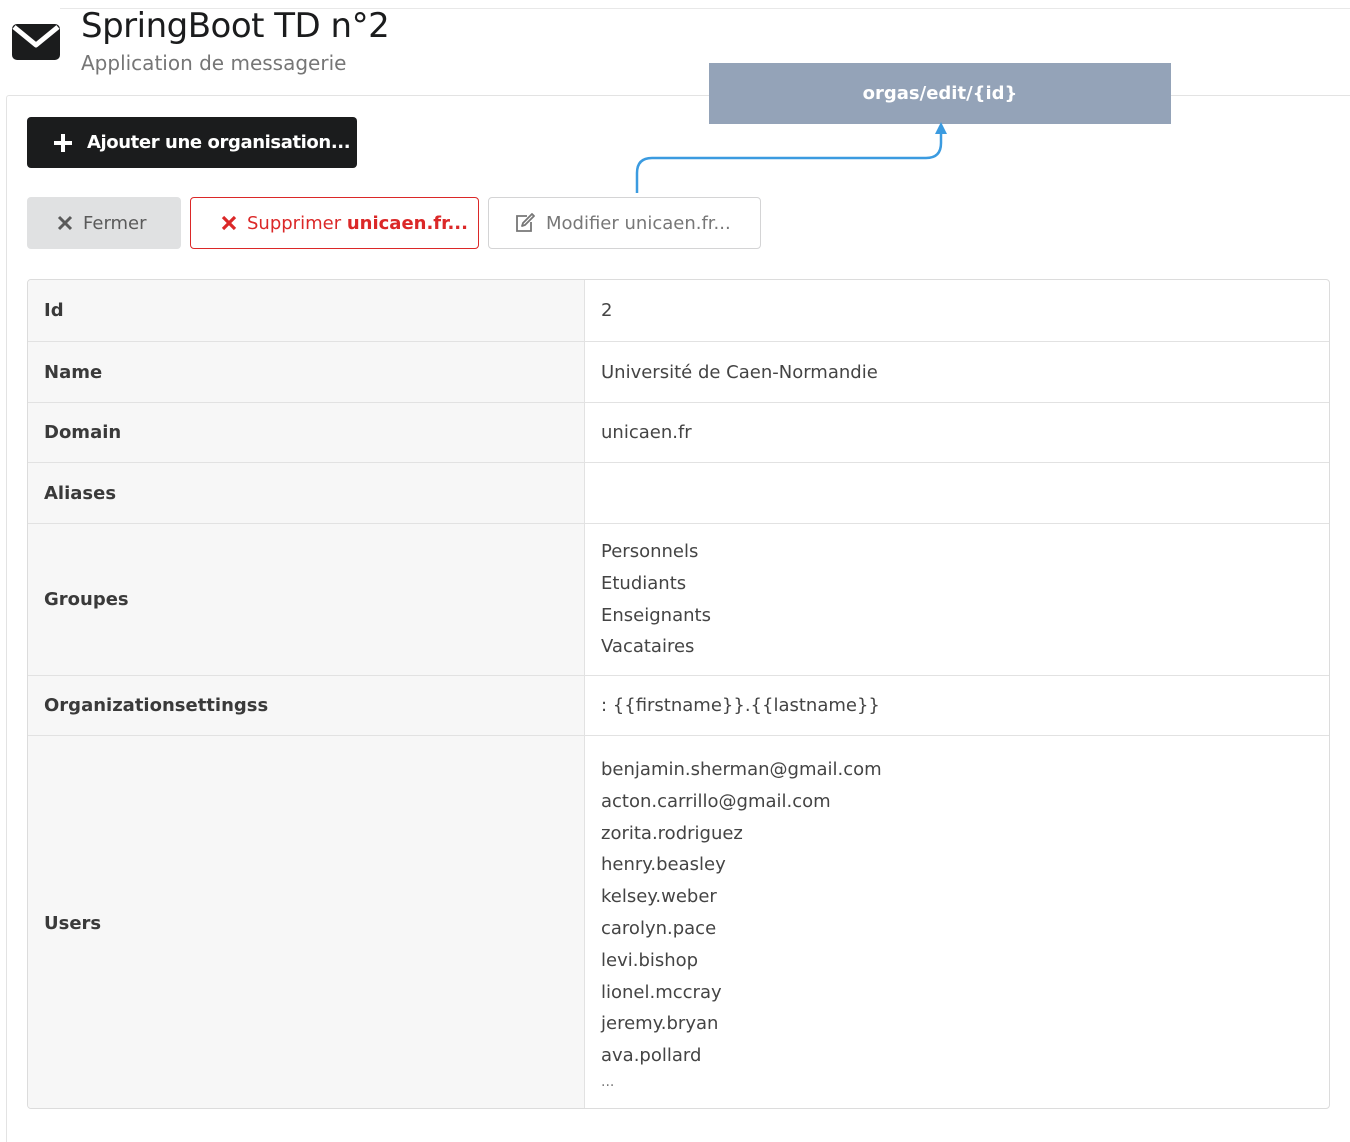 The width and height of the screenshot is (1350, 1142). I want to click on route-annotation: orgas/edit/{id}, so click(940, 93).